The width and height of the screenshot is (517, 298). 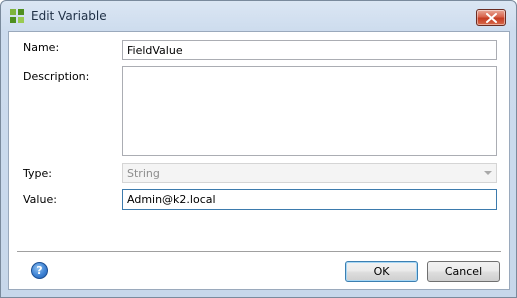 I want to click on description-label: Description:, so click(x=56, y=76).